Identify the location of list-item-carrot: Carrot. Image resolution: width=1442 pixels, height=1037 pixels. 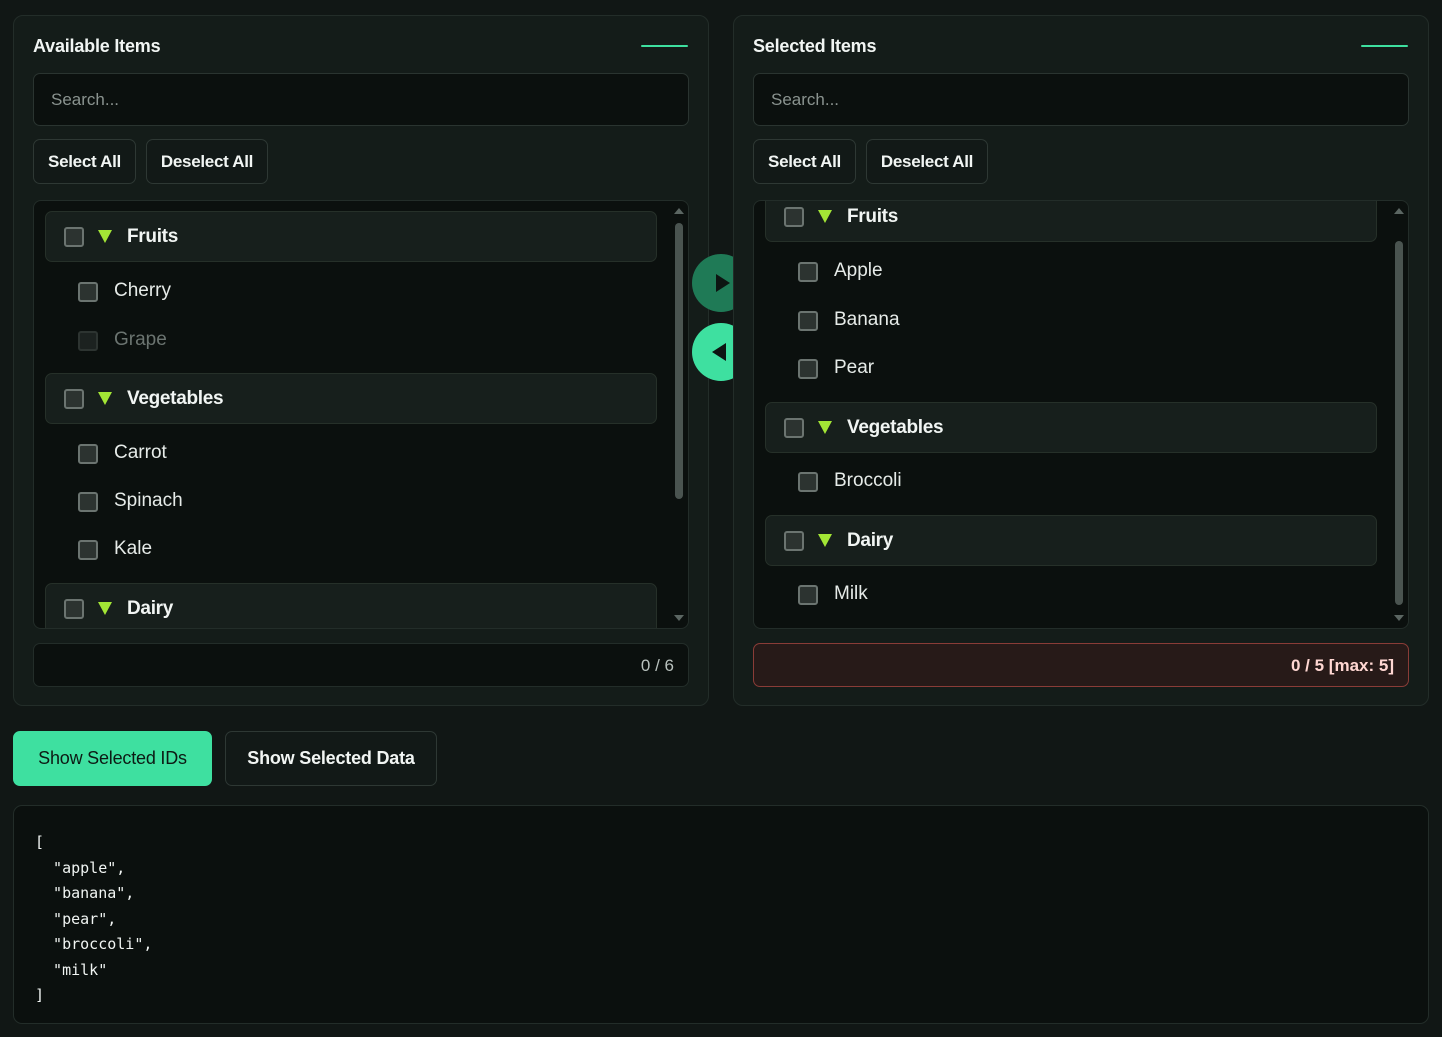
(354, 454).